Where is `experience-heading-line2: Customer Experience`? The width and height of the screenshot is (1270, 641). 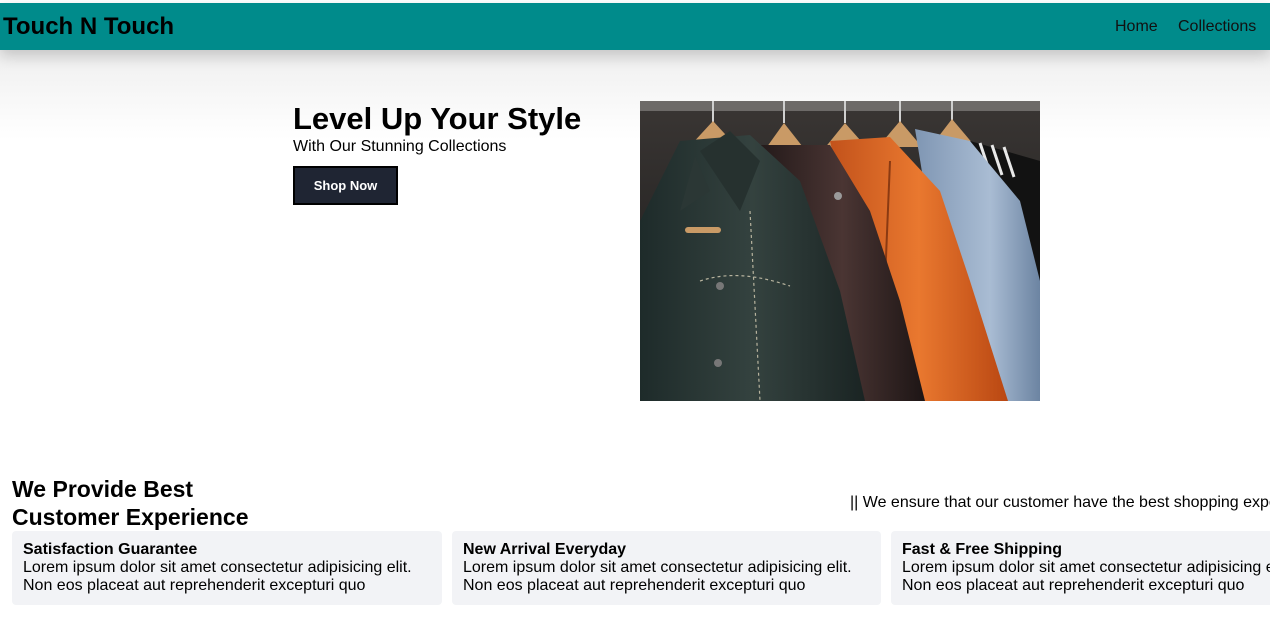
experience-heading-line2: Customer Experience is located at coordinates (130, 517).